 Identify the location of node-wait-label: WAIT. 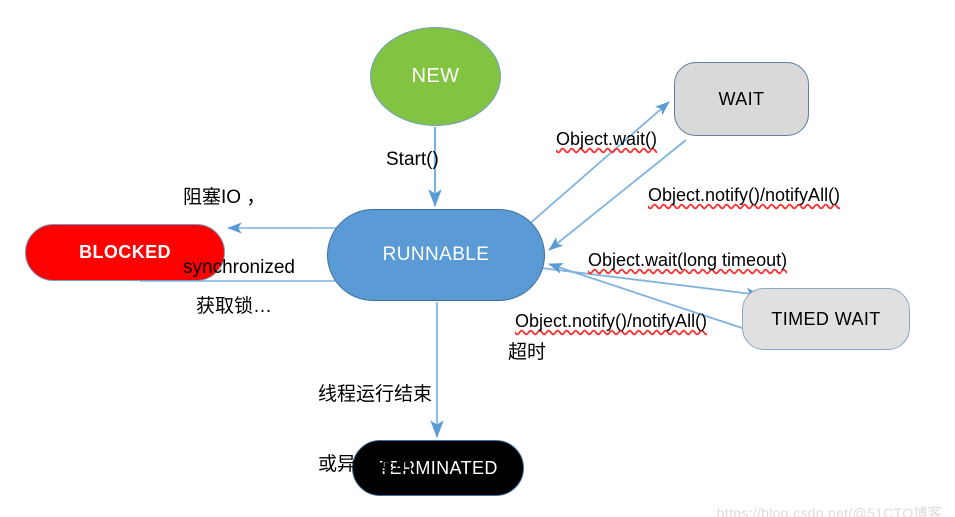
(741, 98).